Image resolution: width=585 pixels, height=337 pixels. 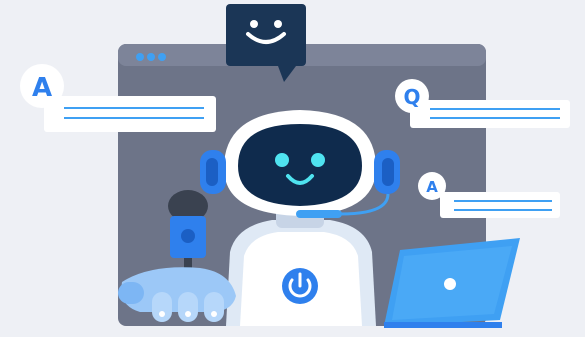 I want to click on robot-head, so click(x=300, y=163).